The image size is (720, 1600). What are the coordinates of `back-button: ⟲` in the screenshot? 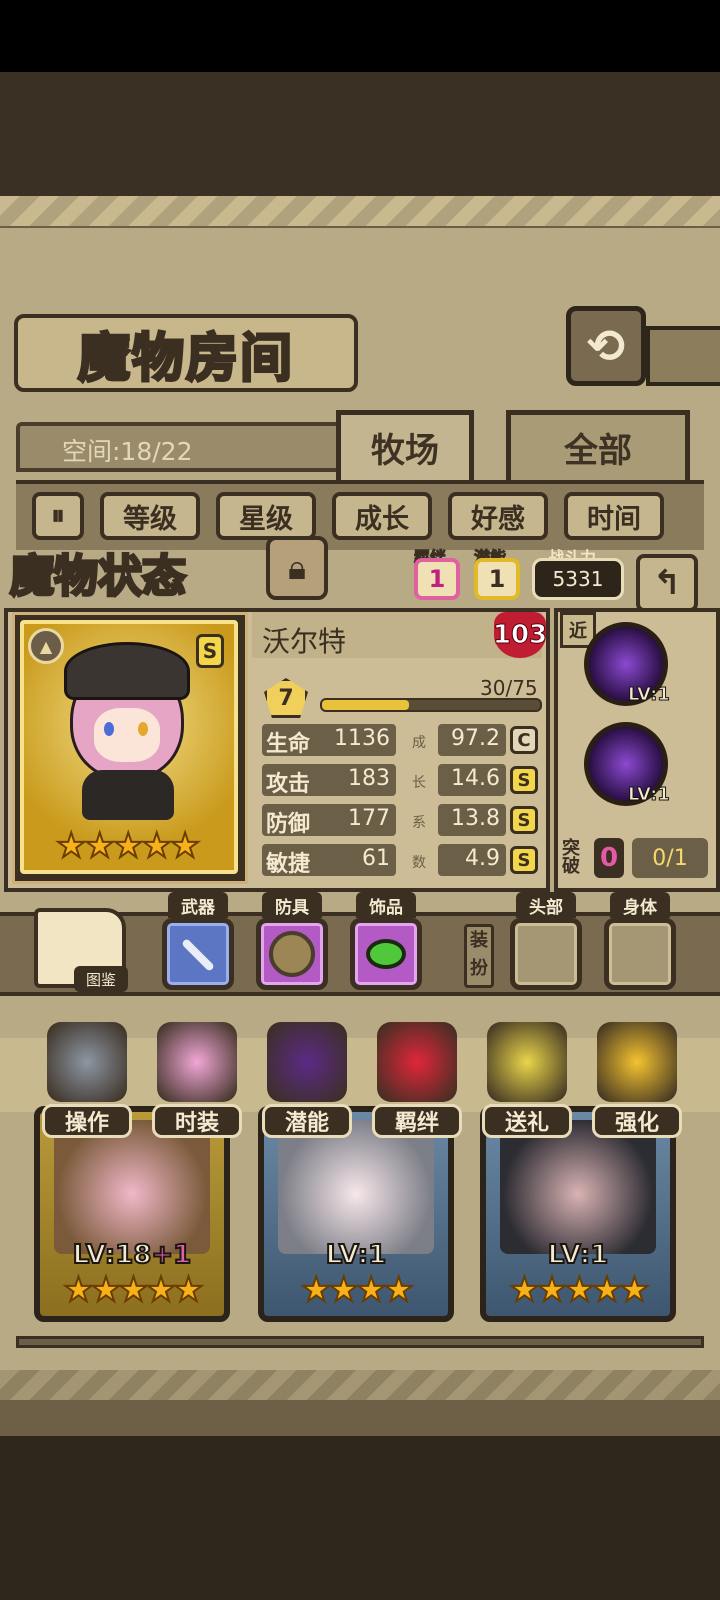 It's located at (606, 346).